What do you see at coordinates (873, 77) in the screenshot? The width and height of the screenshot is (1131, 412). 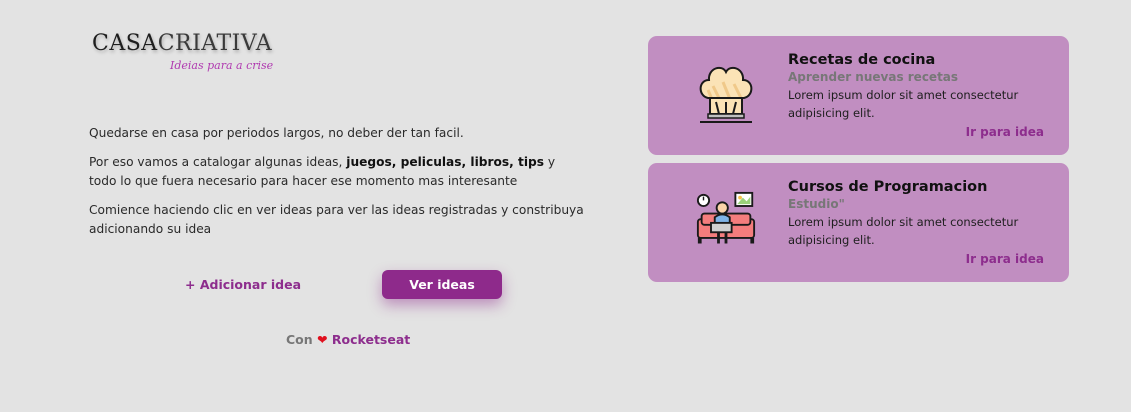 I see `card-category: Aprender nuevas recetas` at bounding box center [873, 77].